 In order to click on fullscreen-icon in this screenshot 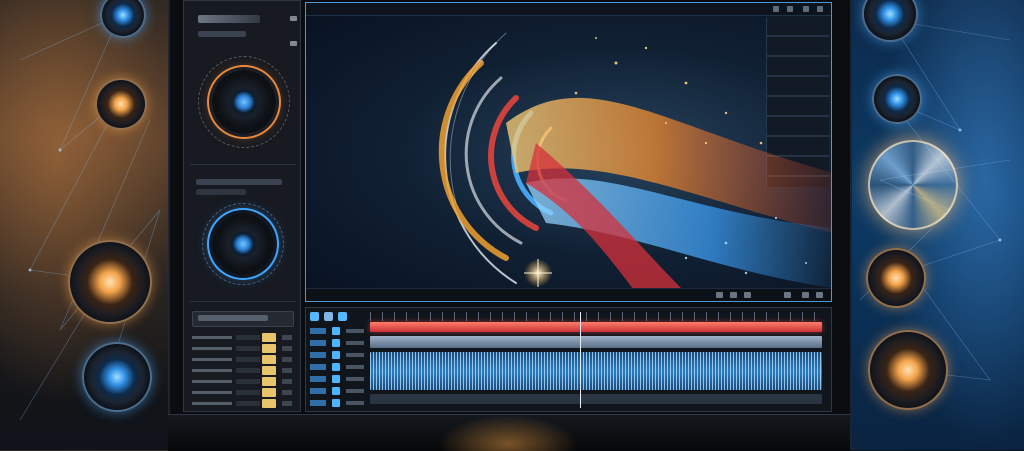, I will do `click(819, 295)`.